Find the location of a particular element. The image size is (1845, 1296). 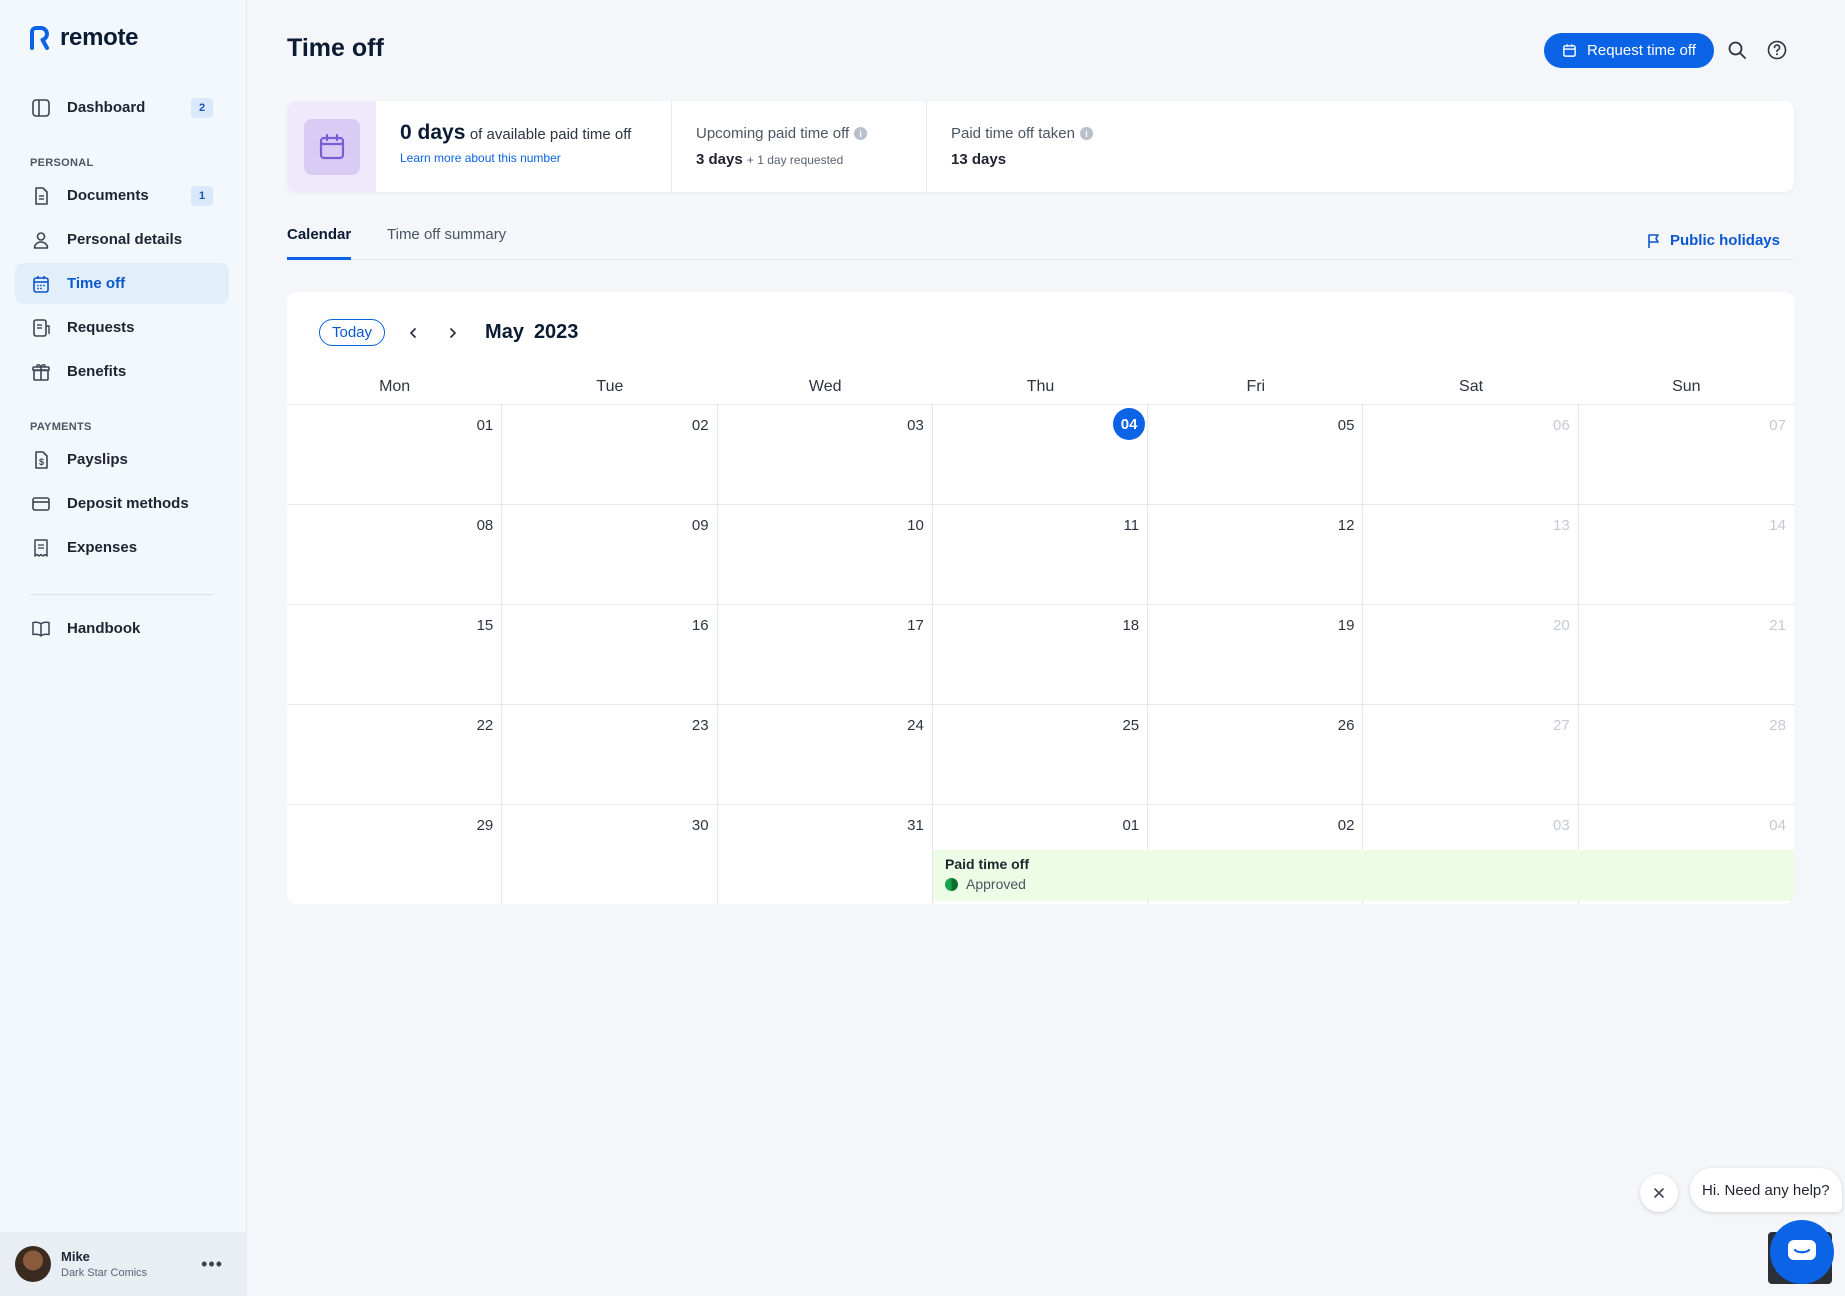

sidebar-item-benefits: Benefits is located at coordinates (122, 371).